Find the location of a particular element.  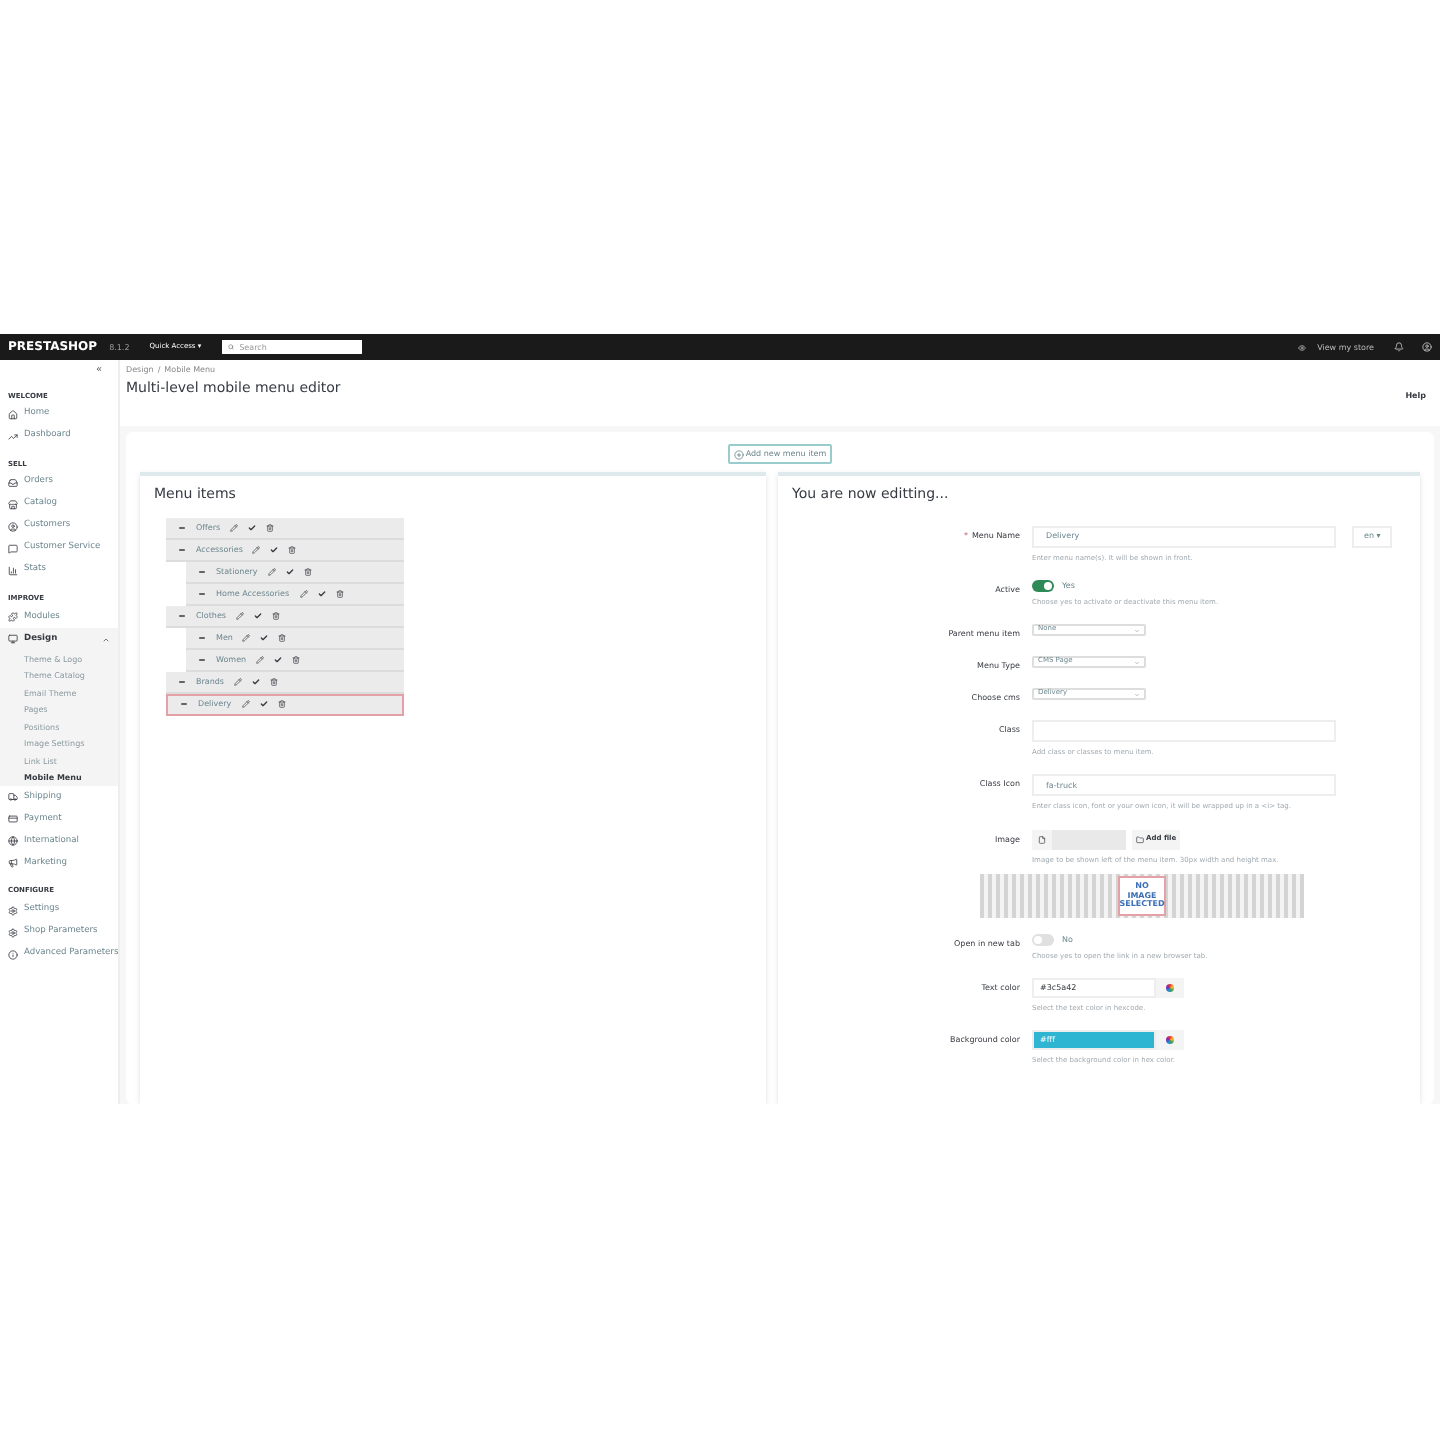

eye-icon is located at coordinates (1301, 347).